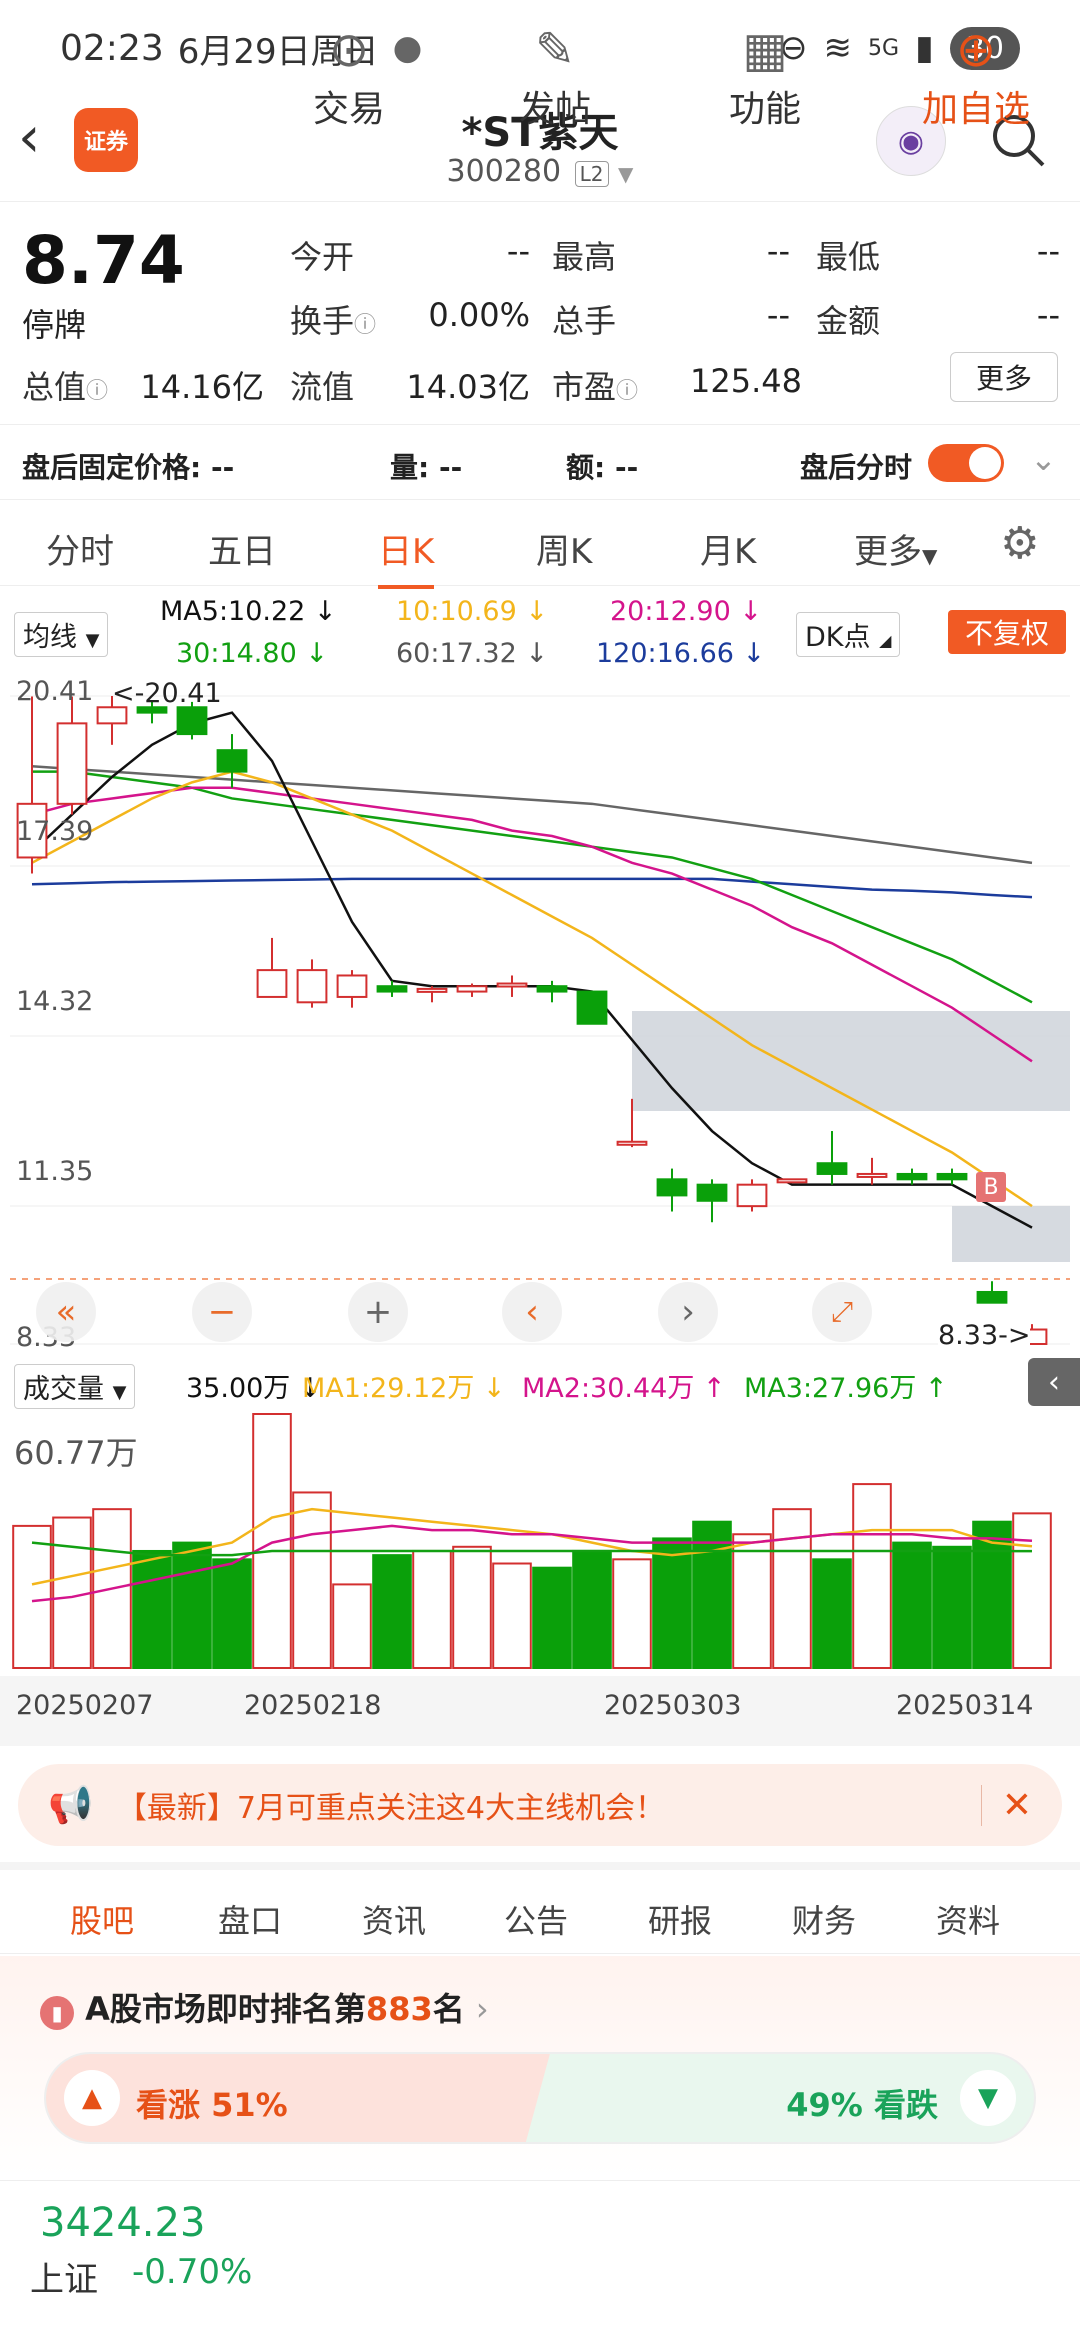 The width and height of the screenshot is (1080, 2340). I want to click on tab-finance: 财务, so click(824, 1919).